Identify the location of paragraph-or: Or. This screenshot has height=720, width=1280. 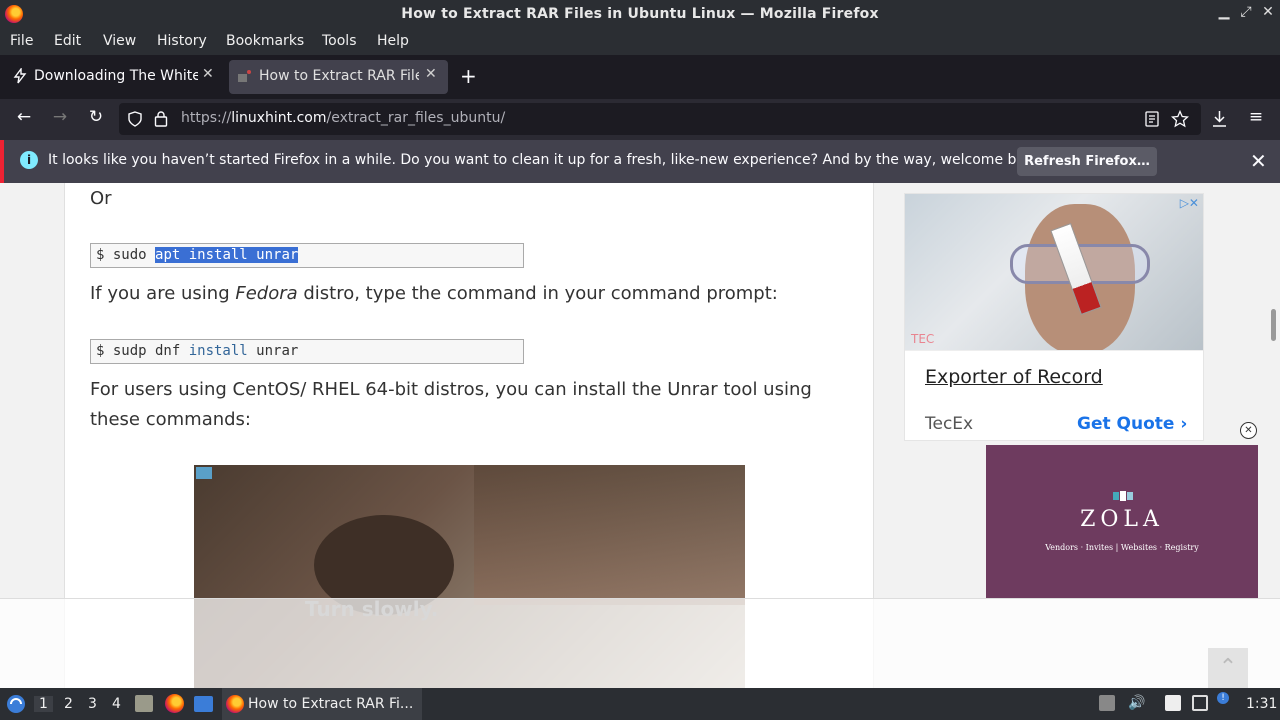
(101, 198).